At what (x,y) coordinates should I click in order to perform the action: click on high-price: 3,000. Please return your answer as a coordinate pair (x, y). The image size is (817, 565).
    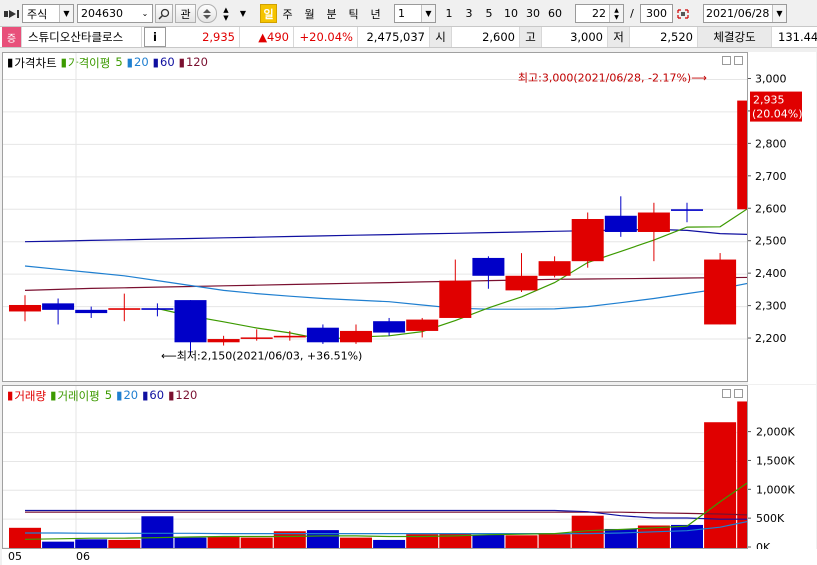
    Looking at the image, I should click on (575, 37).